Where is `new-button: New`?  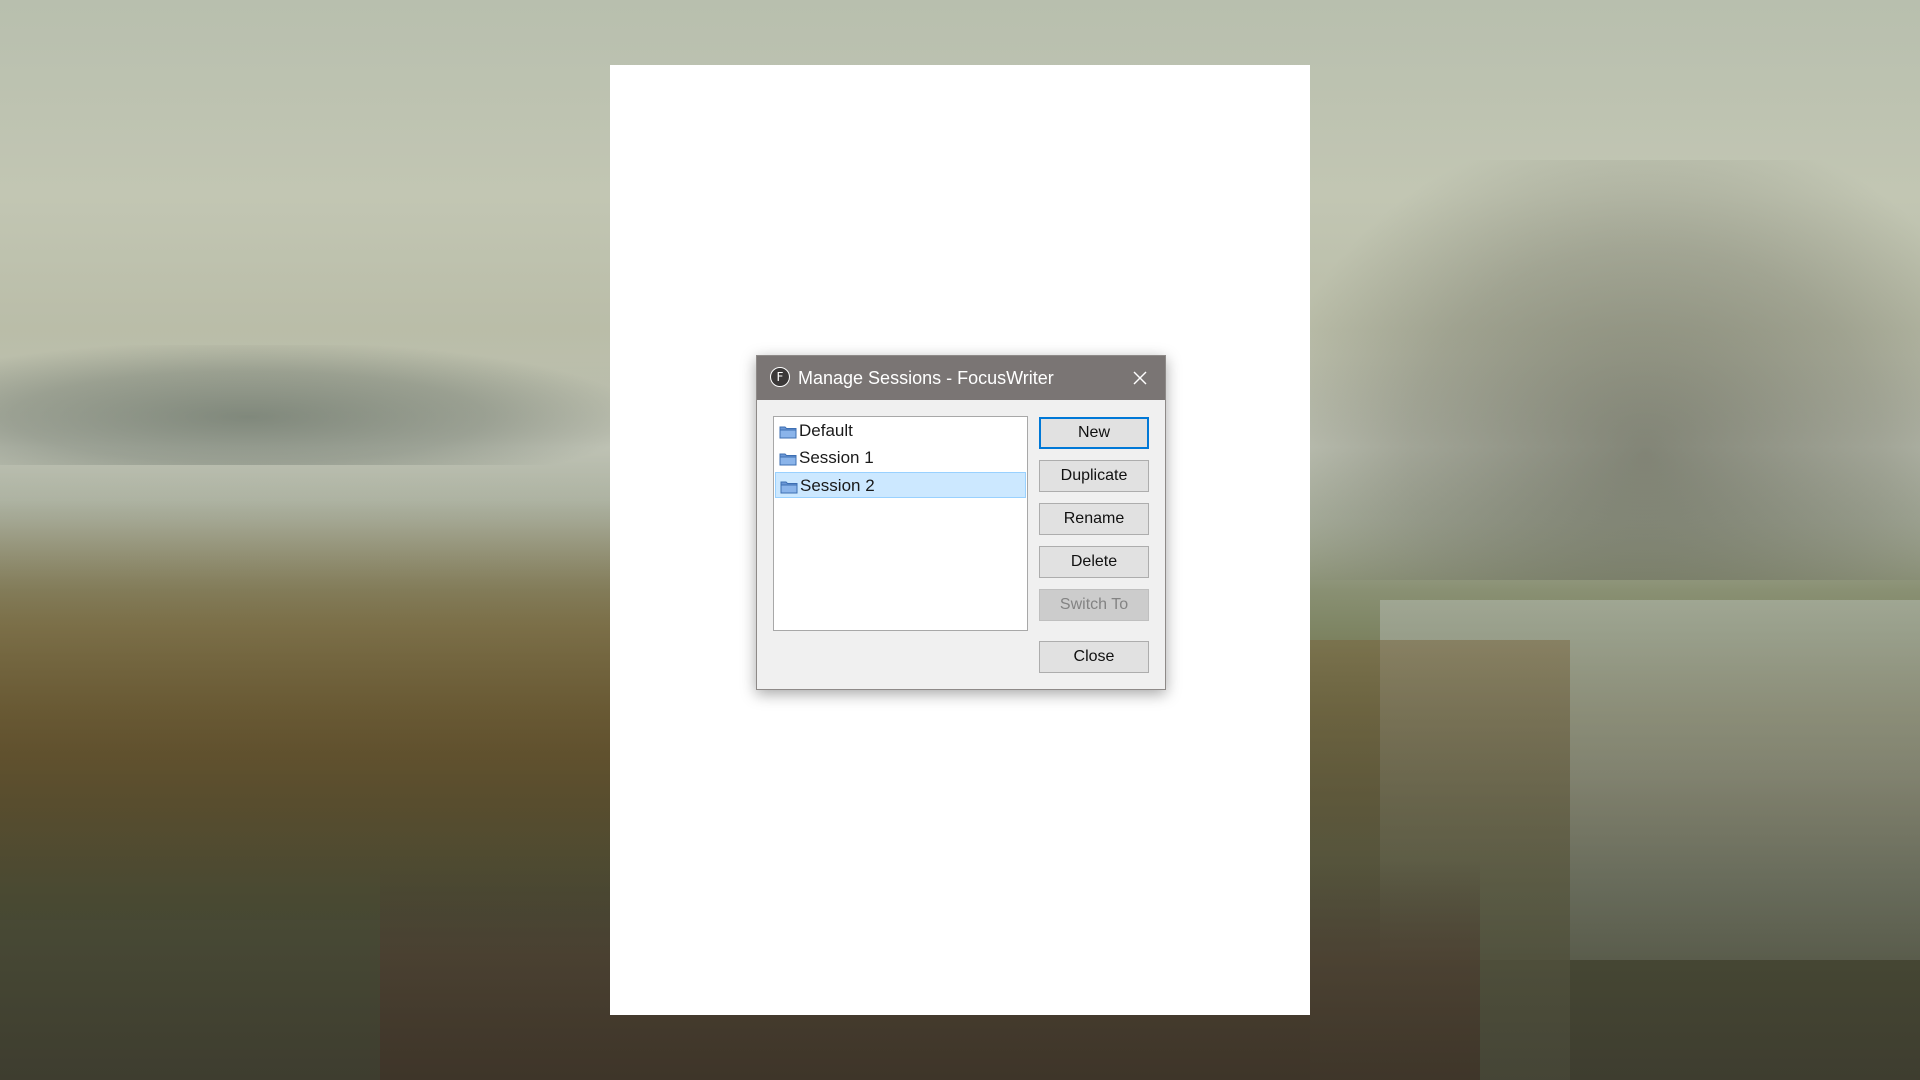
new-button: New is located at coordinates (1094, 433).